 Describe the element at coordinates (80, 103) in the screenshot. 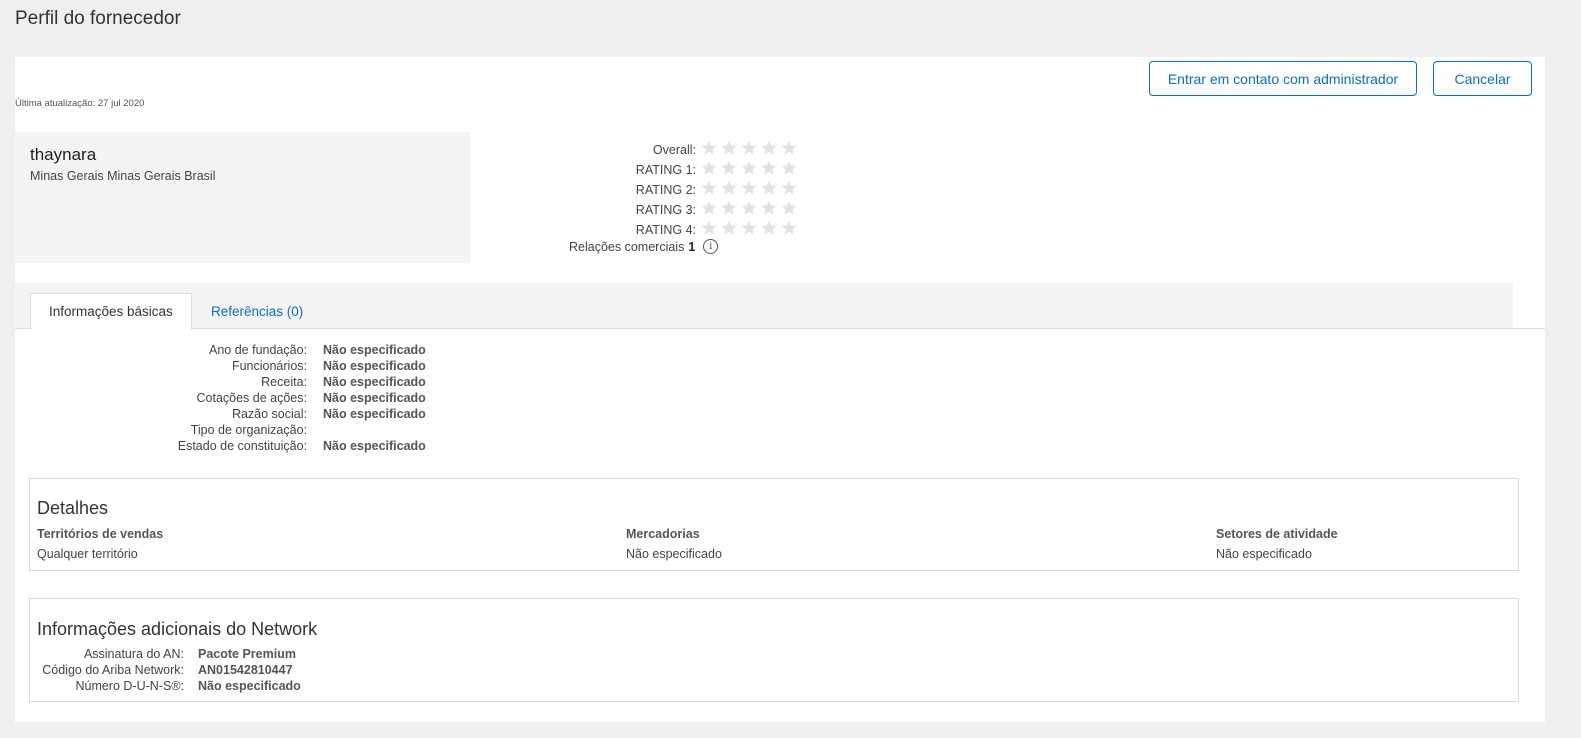

I see `last-updated: Última atualização: 27 jul 2020` at that location.